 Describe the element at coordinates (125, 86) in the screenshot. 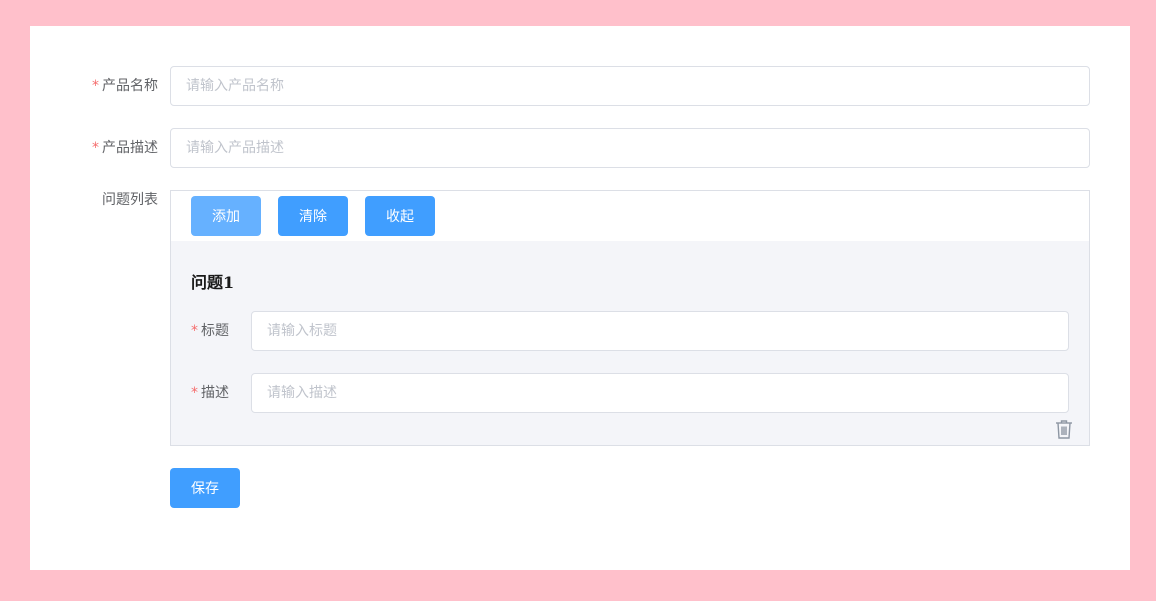

I see `product-name-label: * 产品名称` at that location.